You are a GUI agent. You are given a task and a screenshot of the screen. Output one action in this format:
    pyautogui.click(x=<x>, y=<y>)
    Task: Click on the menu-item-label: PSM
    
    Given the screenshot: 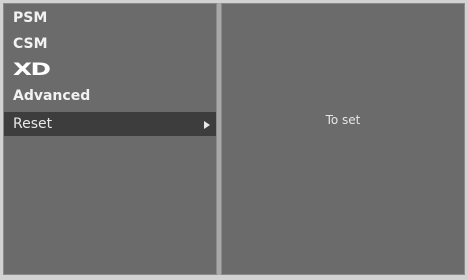 What is the action you would take?
    pyautogui.click(x=30, y=18)
    